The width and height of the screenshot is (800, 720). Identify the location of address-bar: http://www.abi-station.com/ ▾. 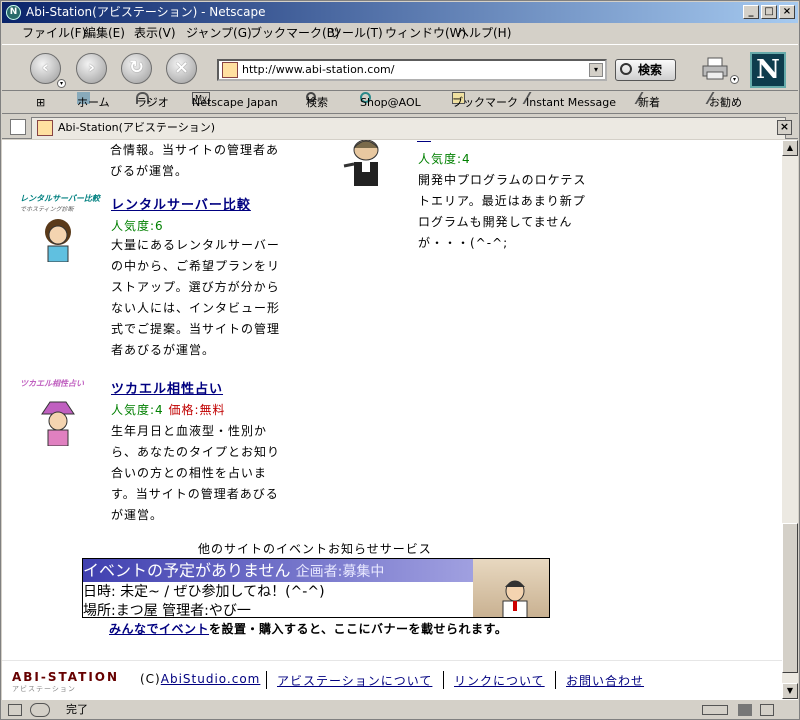
(412, 70).